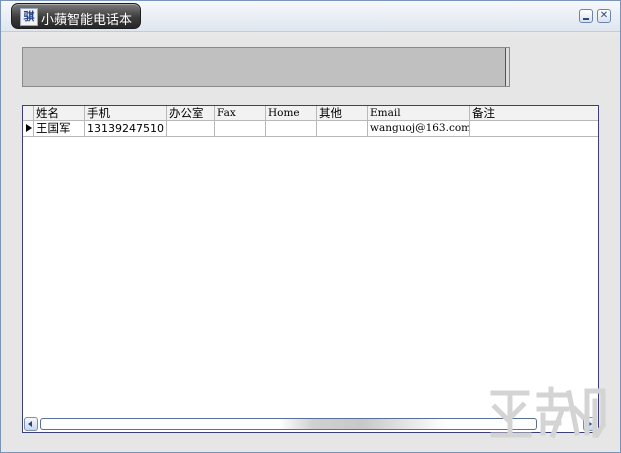 The width and height of the screenshot is (621, 453). What do you see at coordinates (191, 128) in the screenshot?
I see `cell-office` at bounding box center [191, 128].